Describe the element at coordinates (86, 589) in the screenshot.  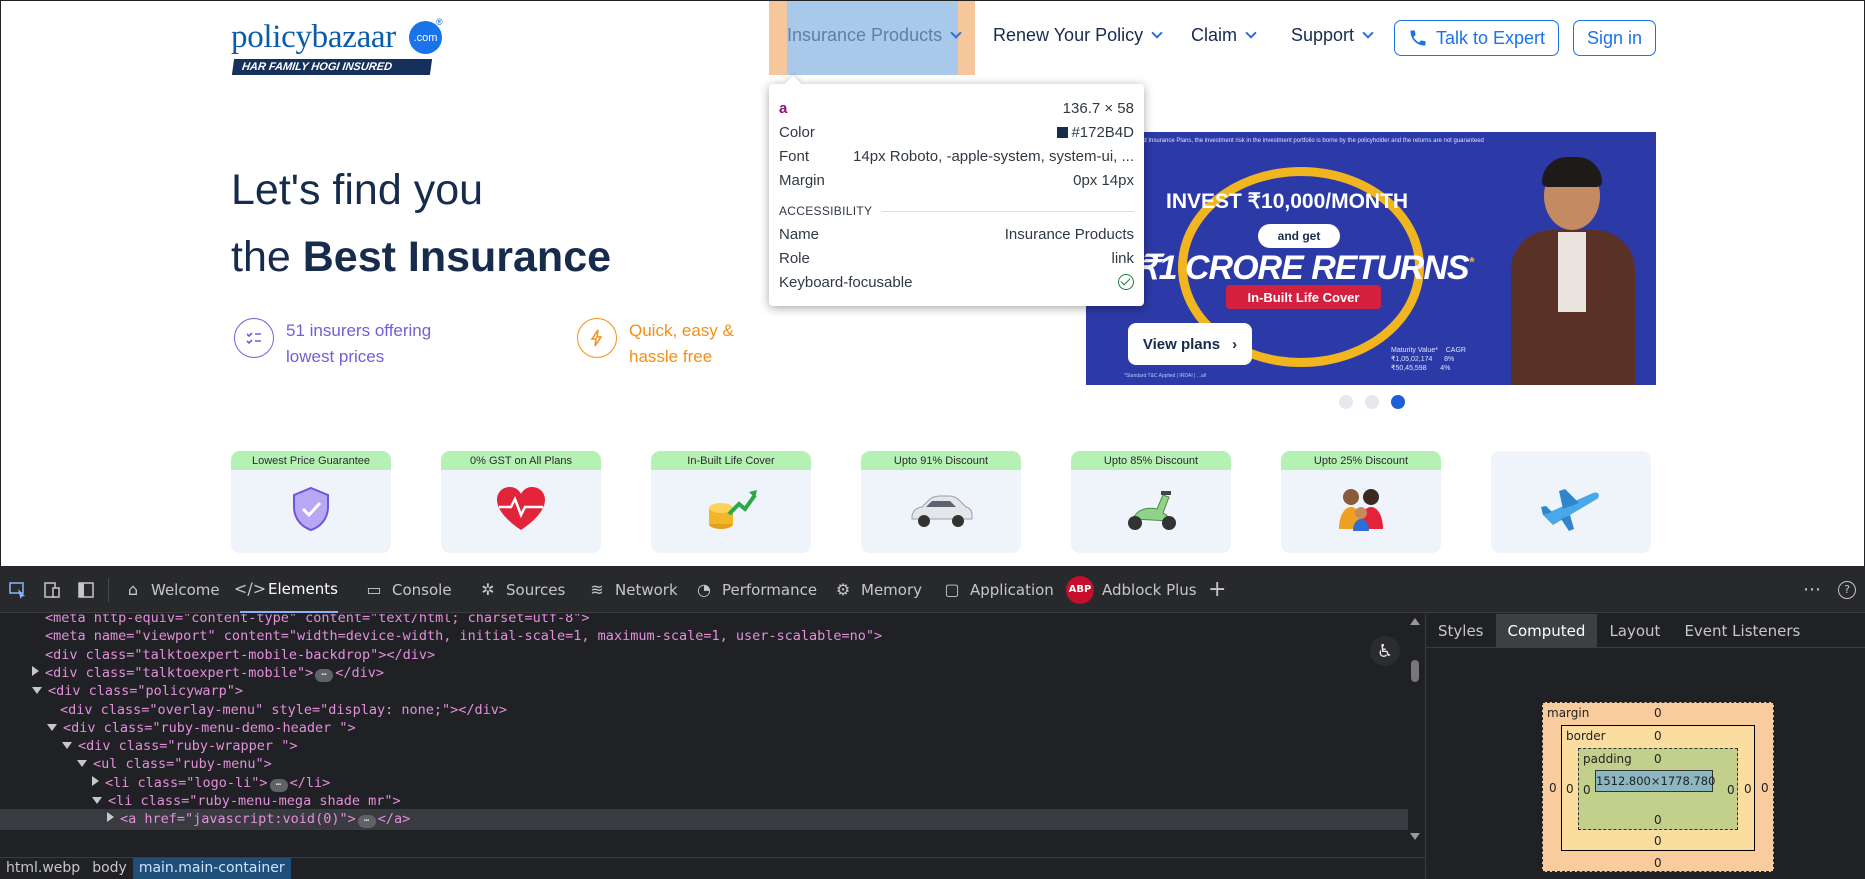
I see `toggle-sidebar-icon` at that location.